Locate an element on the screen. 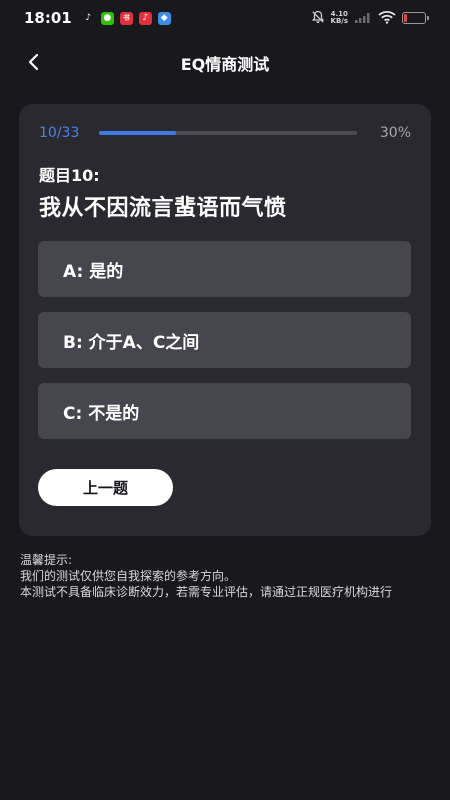  notice-line-2: 本测试不具备临床诊断效力，若需专业评估，请通过正规医疗机构进行 is located at coordinates (206, 592).